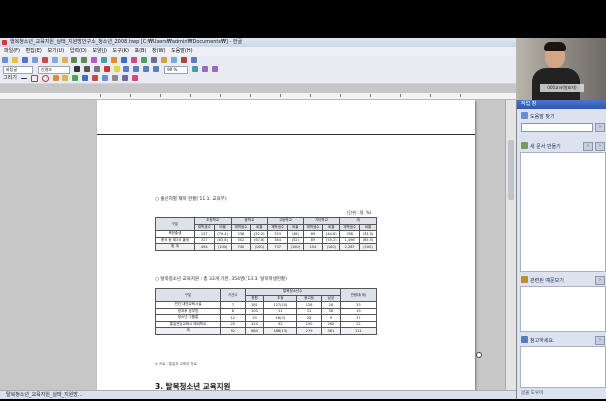 The image size is (606, 401). What do you see at coordinates (532, 393) in the screenshot?
I see `font-helper-label: 글꼴 도우미` at bounding box center [532, 393].